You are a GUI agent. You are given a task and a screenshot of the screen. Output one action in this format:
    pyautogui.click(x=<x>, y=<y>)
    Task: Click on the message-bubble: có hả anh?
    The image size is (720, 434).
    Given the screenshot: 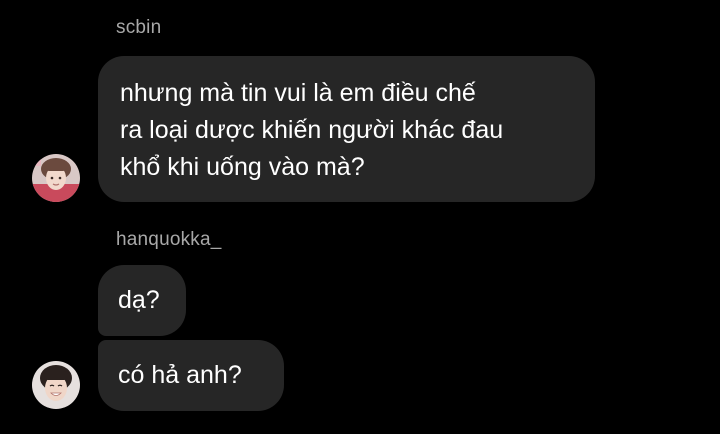 What is the action you would take?
    pyautogui.click(x=191, y=375)
    